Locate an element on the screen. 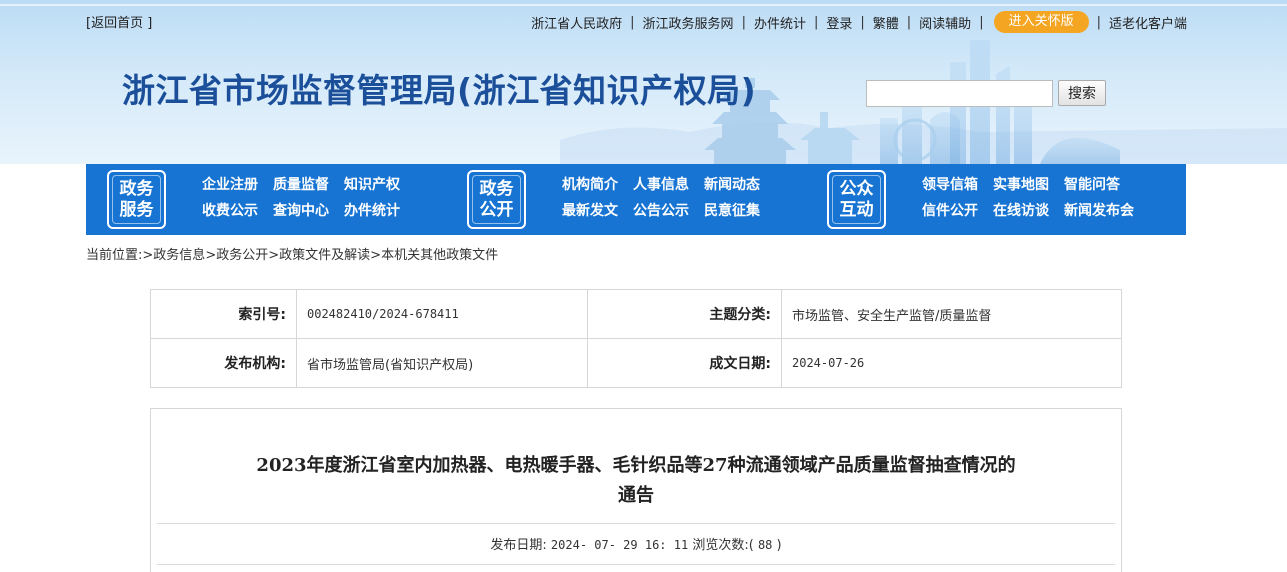 The height and width of the screenshot is (572, 1287). topic-value: 市场监管、安全生产监管/质量监督 is located at coordinates (951, 314).